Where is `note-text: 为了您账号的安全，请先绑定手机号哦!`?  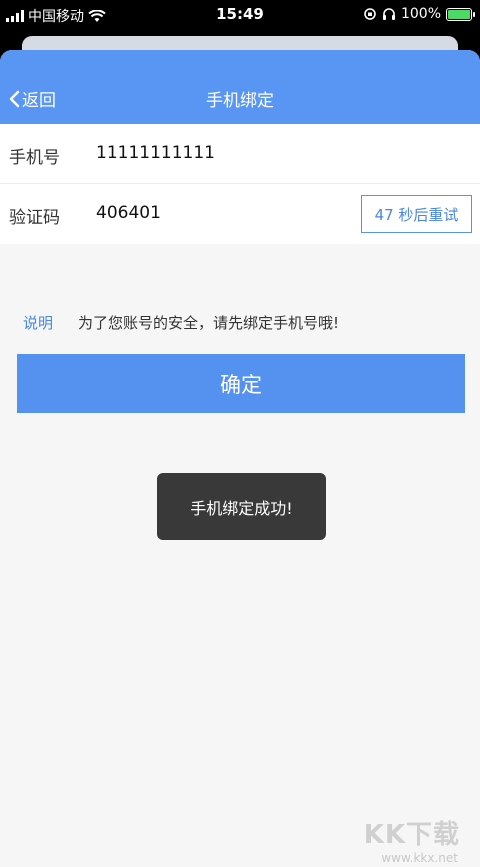
note-text: 为了您账号的安全，请先绑定手机号哦! is located at coordinates (209, 323).